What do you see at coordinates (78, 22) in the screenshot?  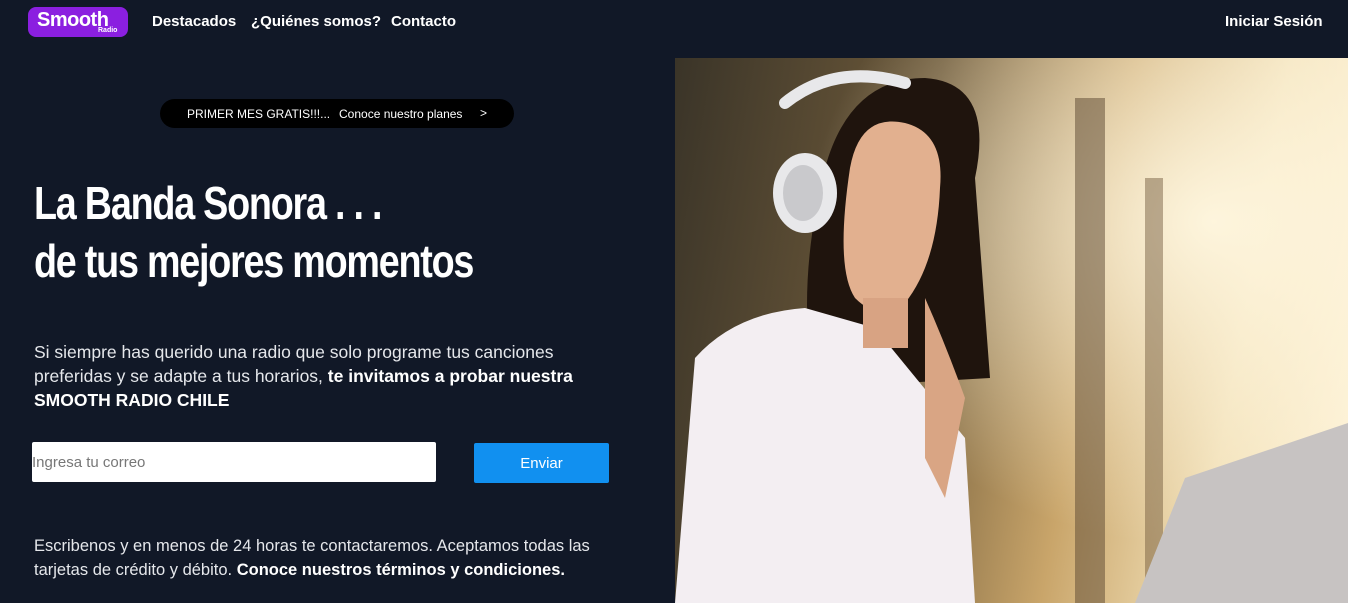 I see `smooth-radio-logo: Smooth Radio` at bounding box center [78, 22].